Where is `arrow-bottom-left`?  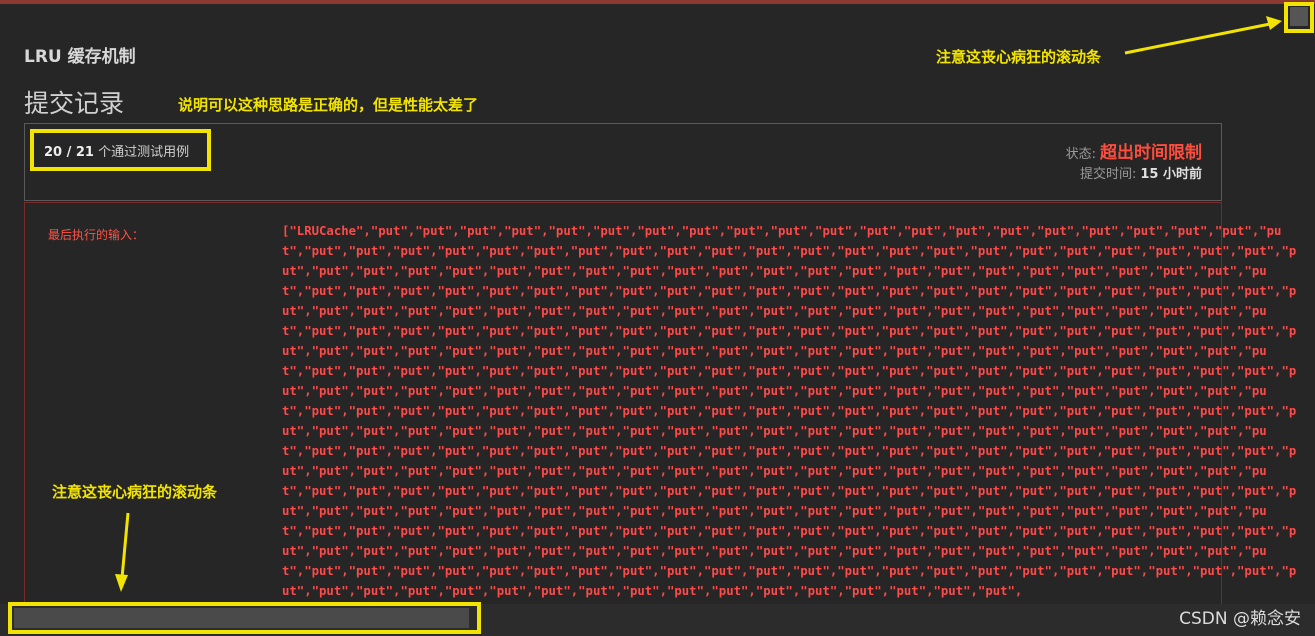 arrow-bottom-left is located at coordinates (125, 545).